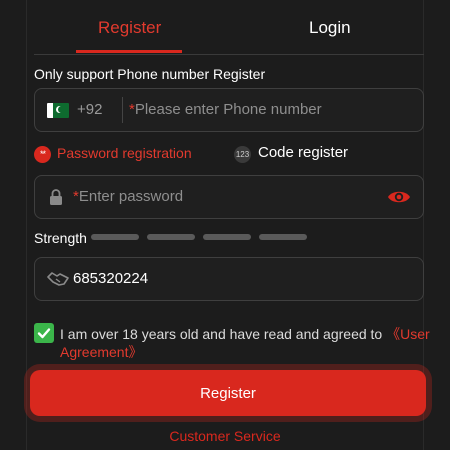  Describe the element at coordinates (225, 436) in the screenshot. I see `customer-service-link: Customer Service` at that location.